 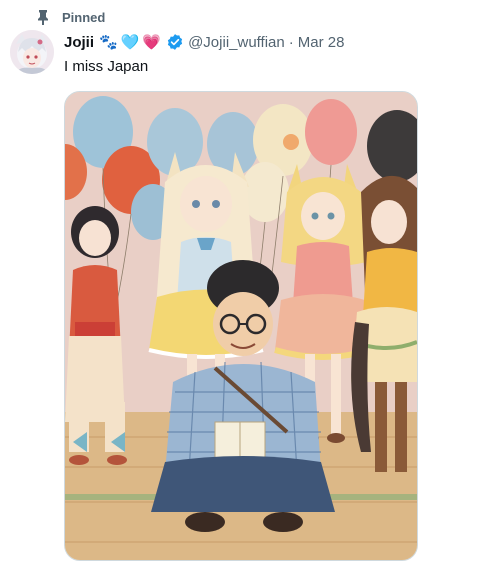 What do you see at coordinates (175, 42) in the screenshot?
I see `verified-badge-icon` at bounding box center [175, 42].